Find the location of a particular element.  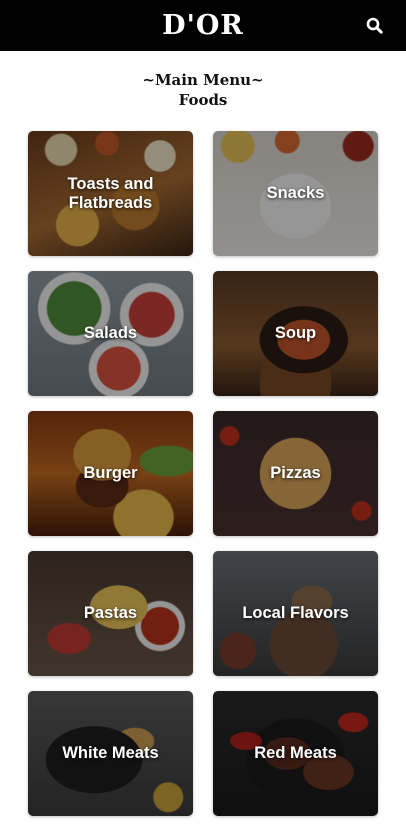

search-button is located at coordinates (374, 25).